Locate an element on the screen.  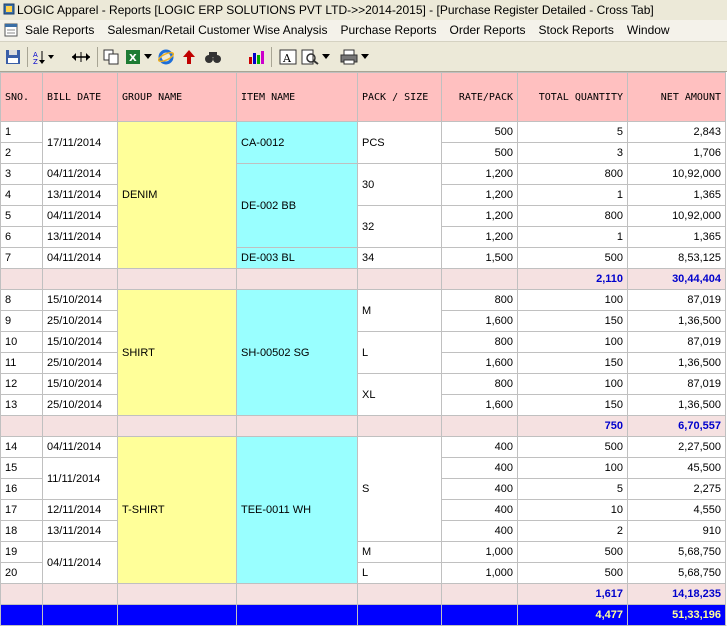
table-row: 10 15/10/2014 L 800 100 87,019 is located at coordinates (363, 352).